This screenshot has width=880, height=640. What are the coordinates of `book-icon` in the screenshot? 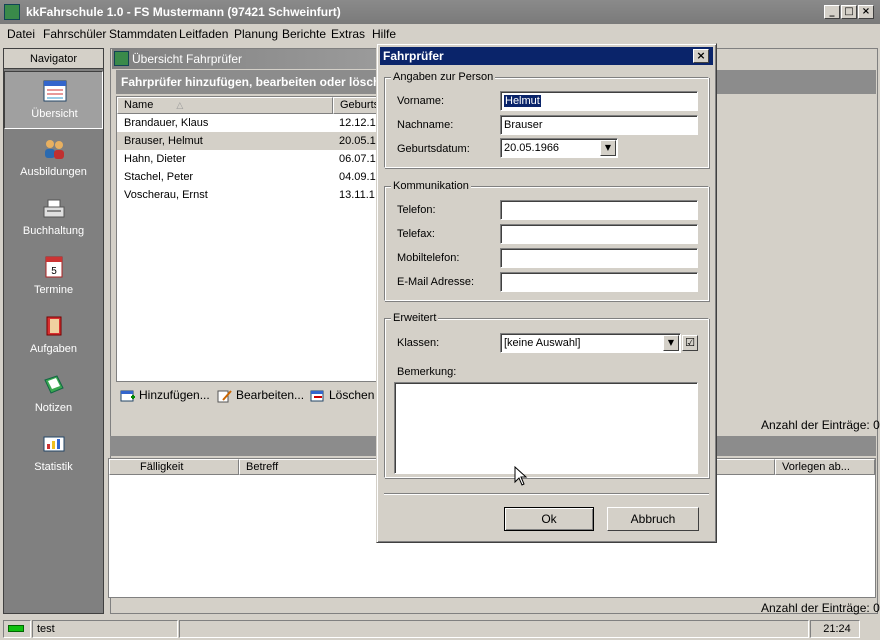 It's located at (54, 326).